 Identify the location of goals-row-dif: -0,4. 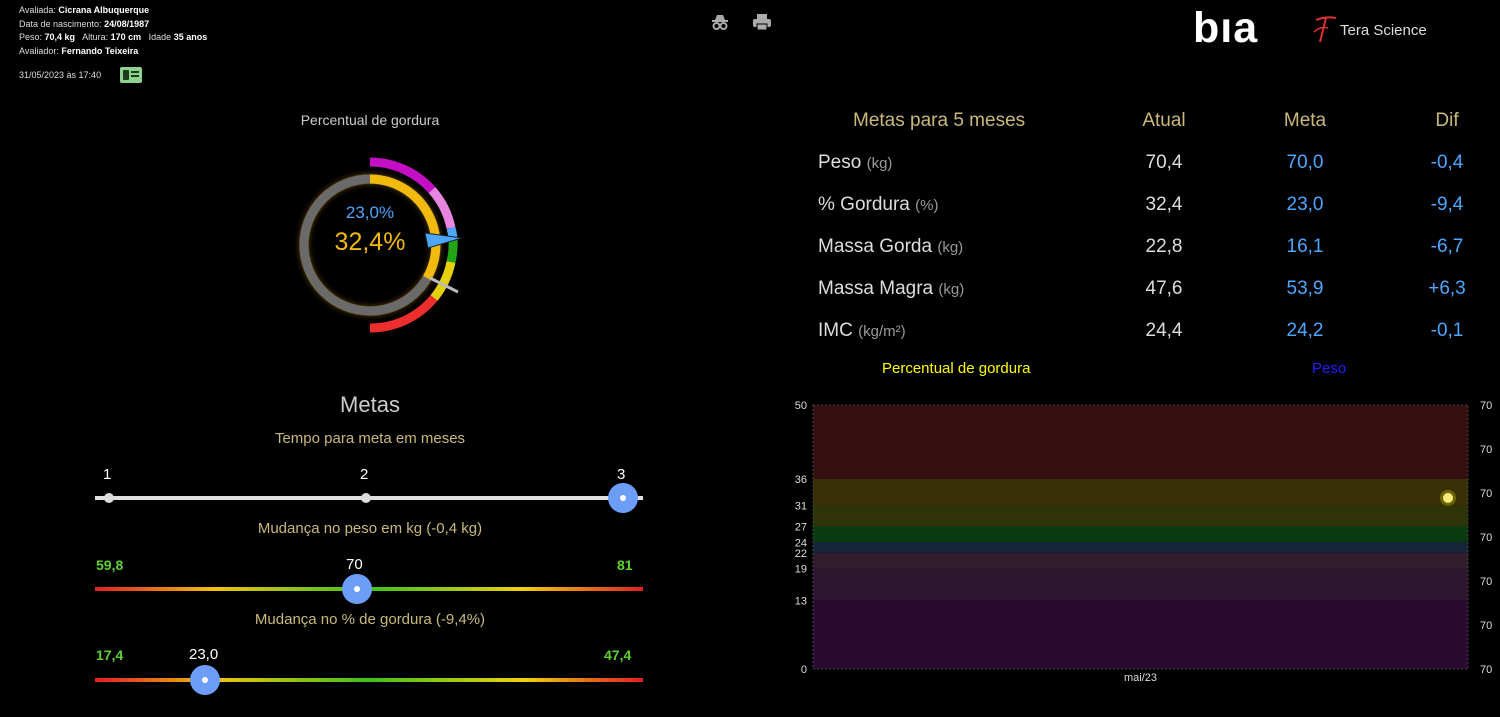
(1447, 162).